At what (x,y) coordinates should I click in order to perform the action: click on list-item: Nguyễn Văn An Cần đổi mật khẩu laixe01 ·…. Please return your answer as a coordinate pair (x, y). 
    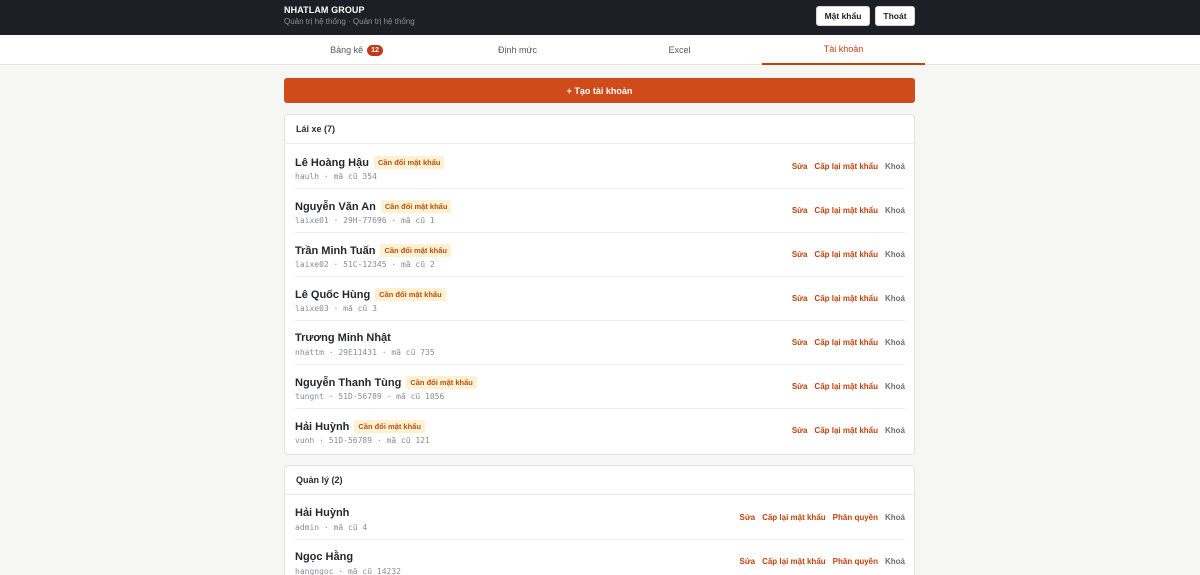
    Looking at the image, I should click on (600, 211).